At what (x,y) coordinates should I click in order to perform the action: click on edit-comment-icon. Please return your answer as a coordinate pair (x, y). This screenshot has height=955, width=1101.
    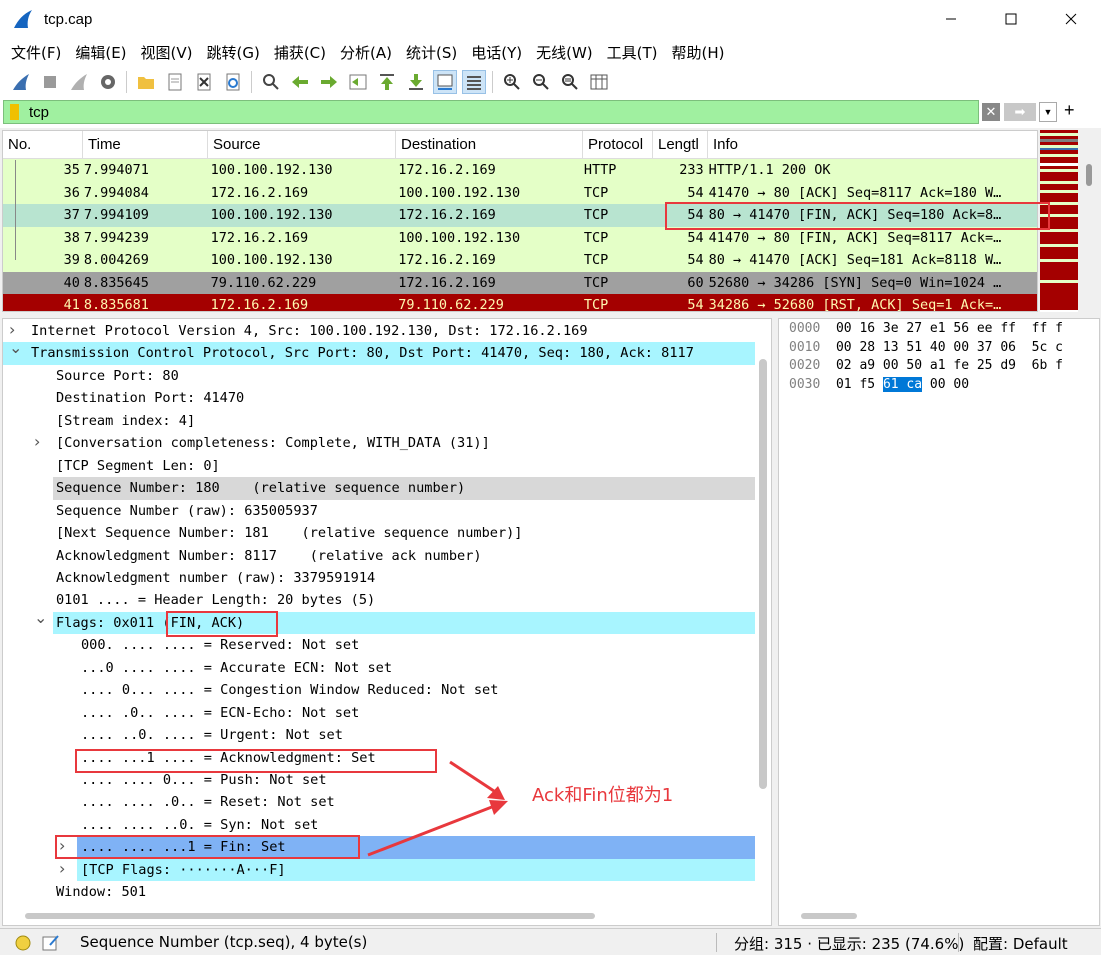
    Looking at the image, I should click on (51, 943).